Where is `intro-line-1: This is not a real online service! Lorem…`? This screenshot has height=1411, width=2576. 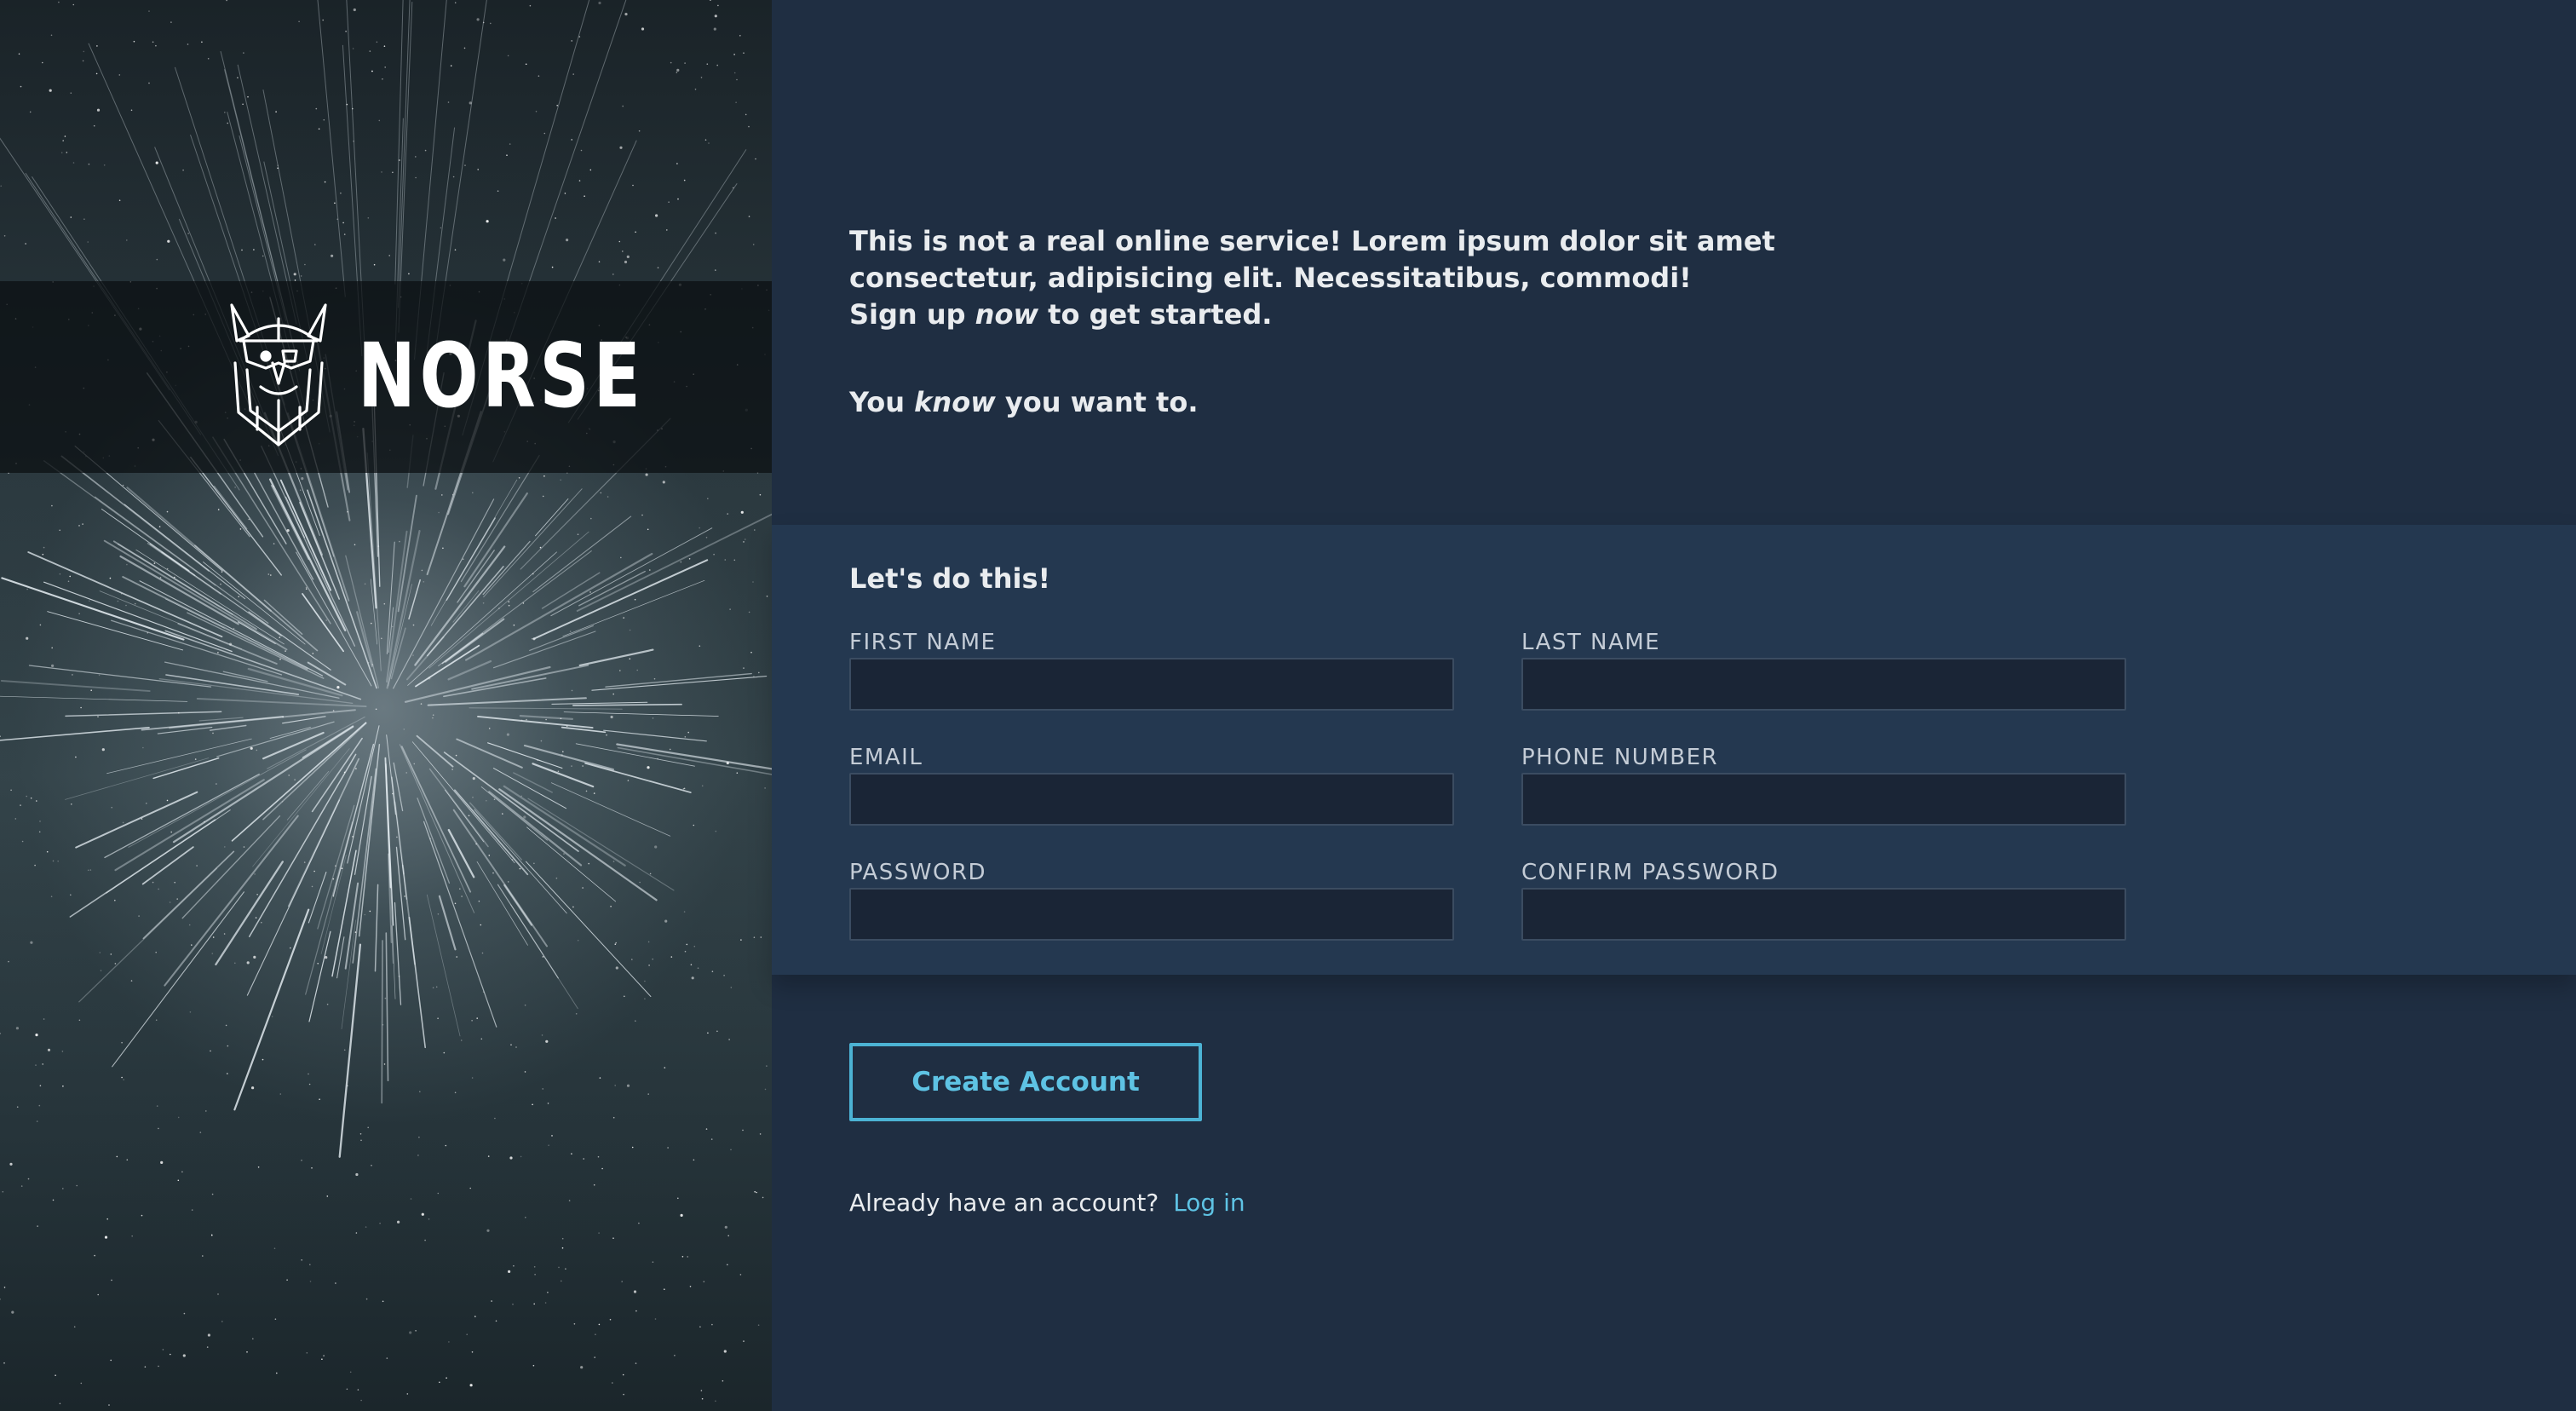 intro-line-1: This is not a real online service! Lorem… is located at coordinates (1312, 259).